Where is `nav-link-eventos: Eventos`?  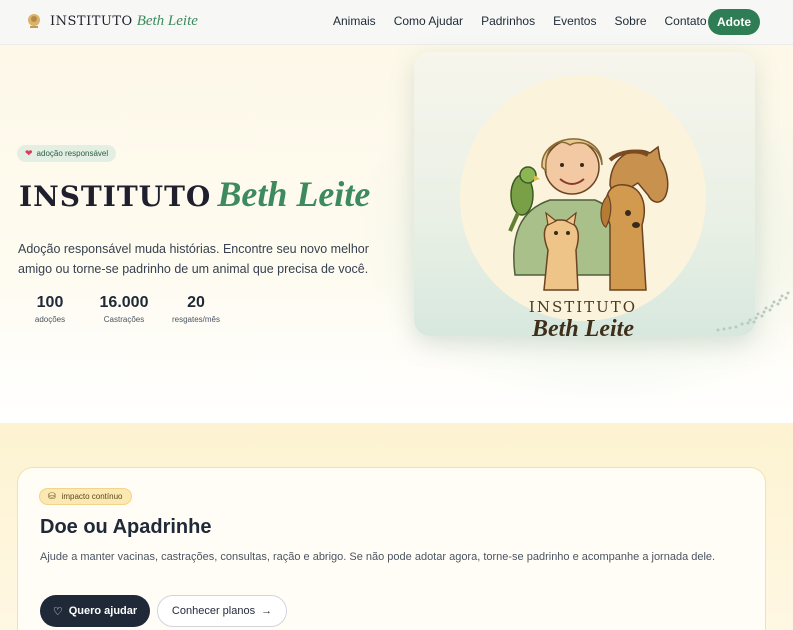 nav-link-eventos: Eventos is located at coordinates (574, 21).